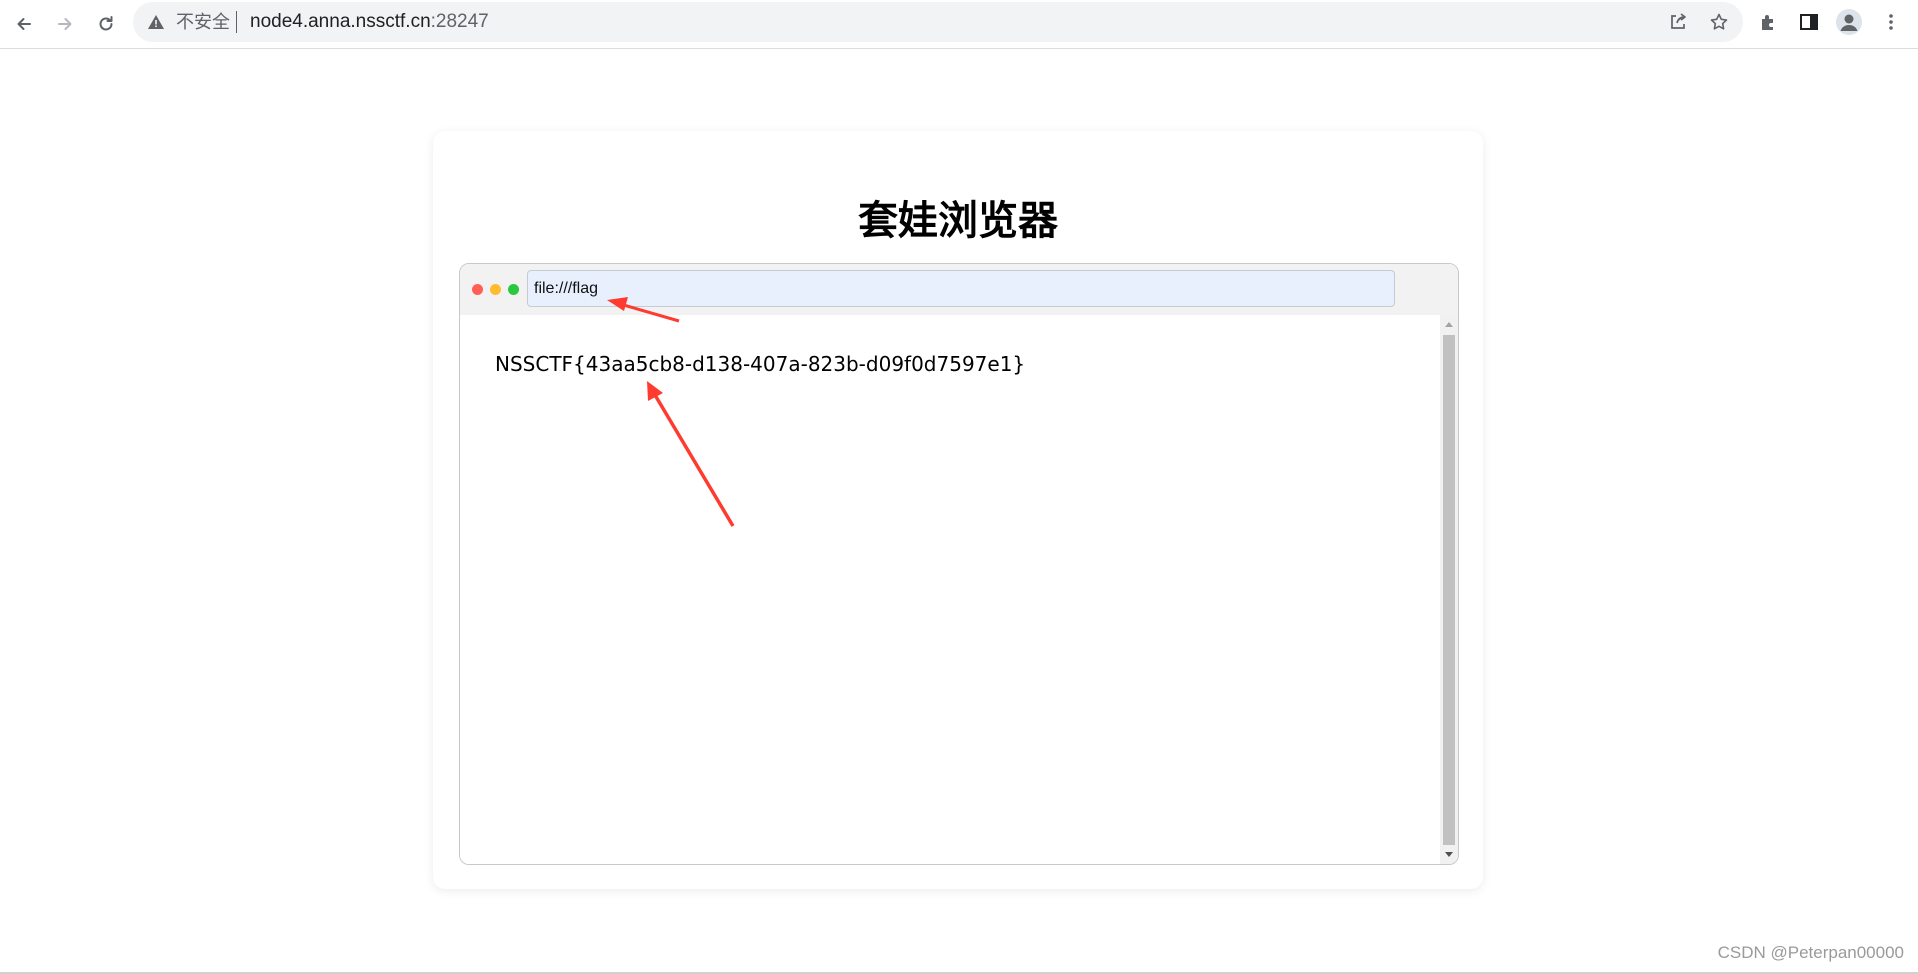 This screenshot has height=974, width=1918. I want to click on back-icon, so click(24, 24).